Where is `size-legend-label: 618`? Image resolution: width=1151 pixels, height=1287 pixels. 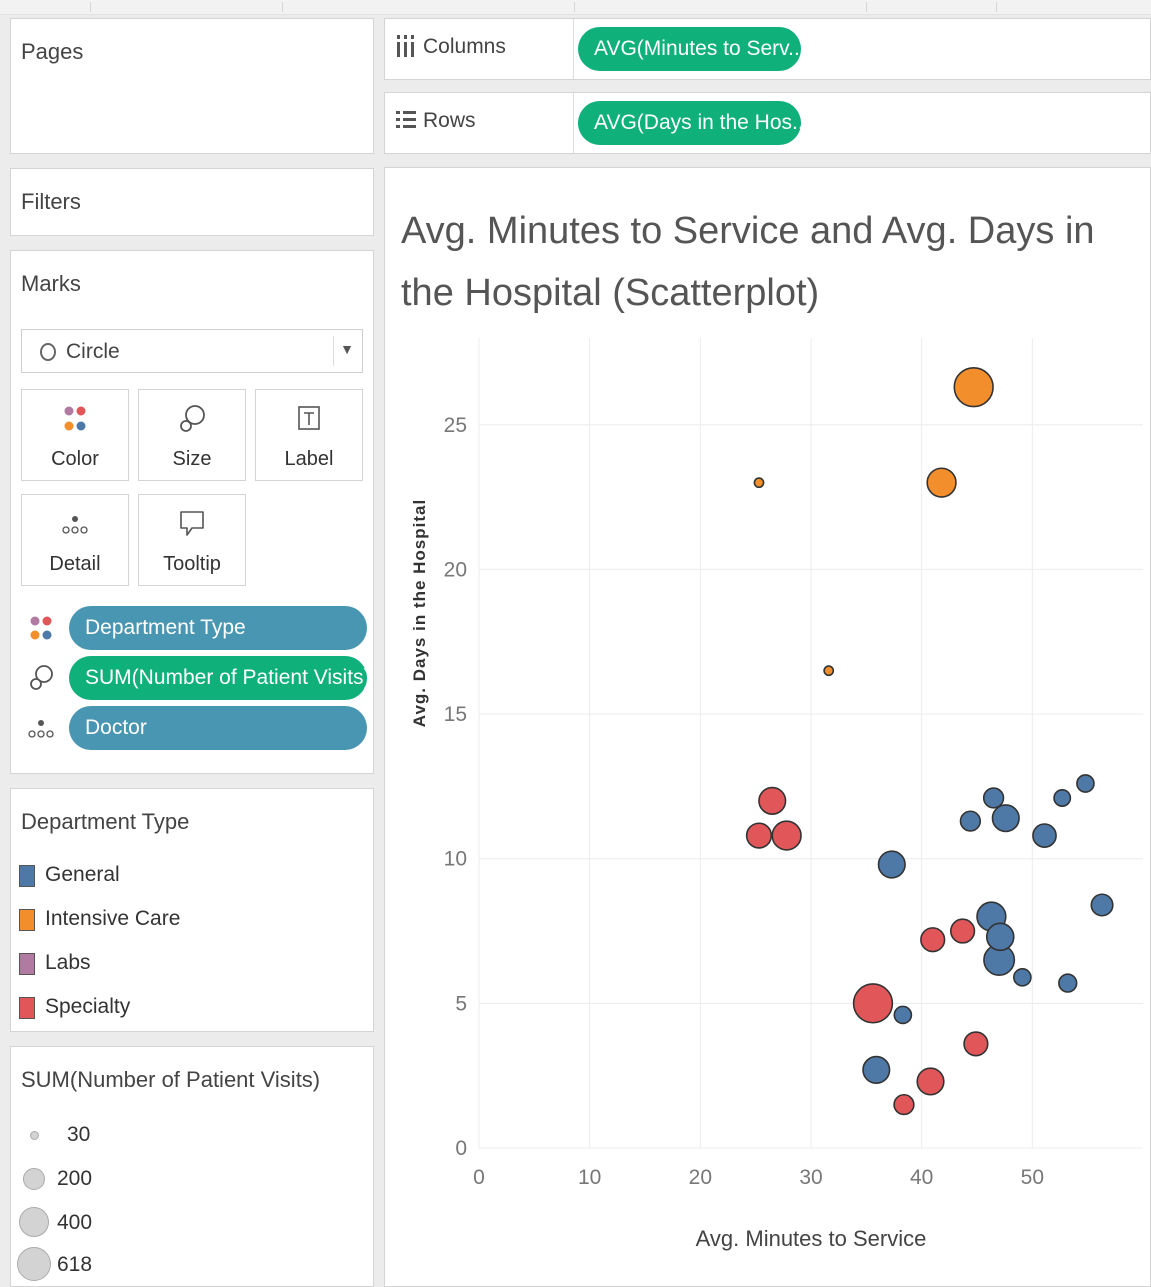
size-legend-label: 618 is located at coordinates (75, 1264).